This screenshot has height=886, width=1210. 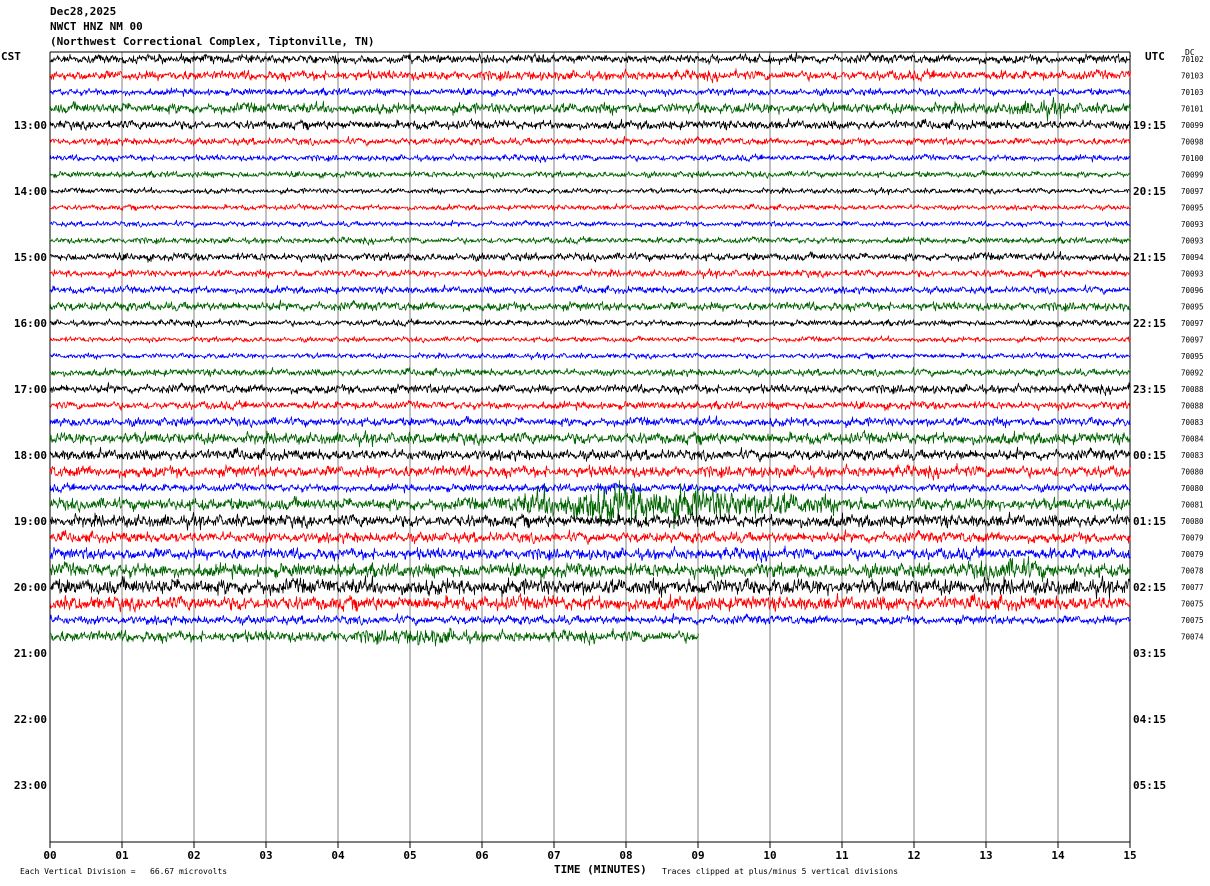 What do you see at coordinates (265, 855) in the screenshot?
I see `x-tick-label: 03` at bounding box center [265, 855].